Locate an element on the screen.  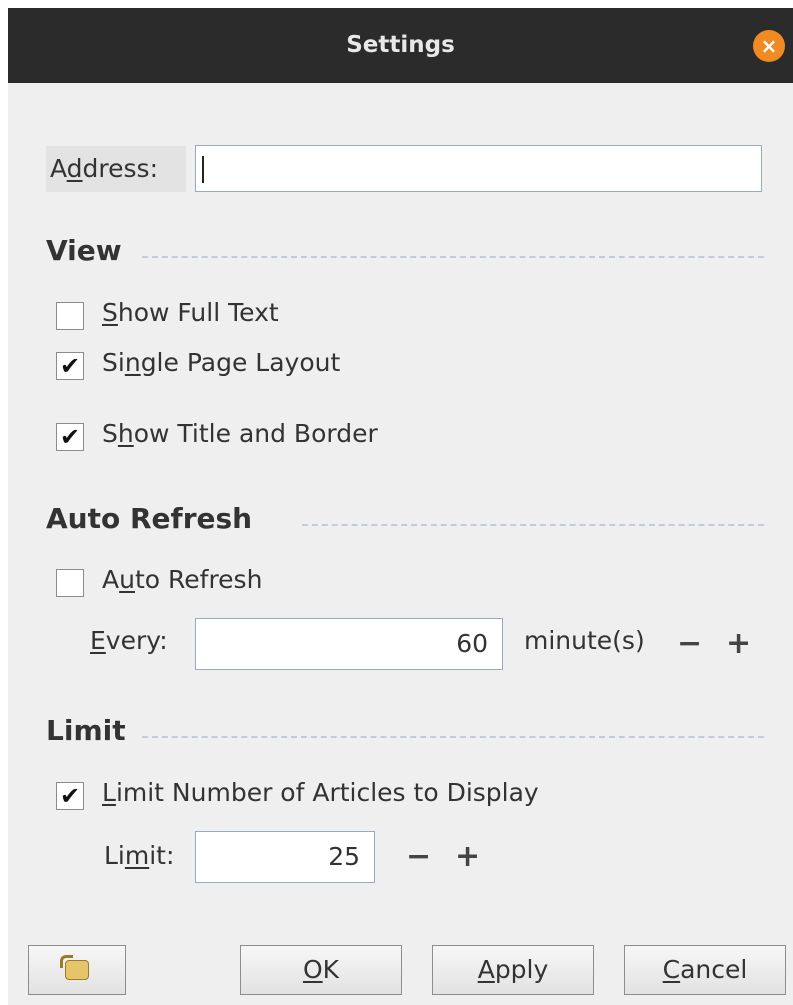
dialog-title: Settings is located at coordinates (400, 45).